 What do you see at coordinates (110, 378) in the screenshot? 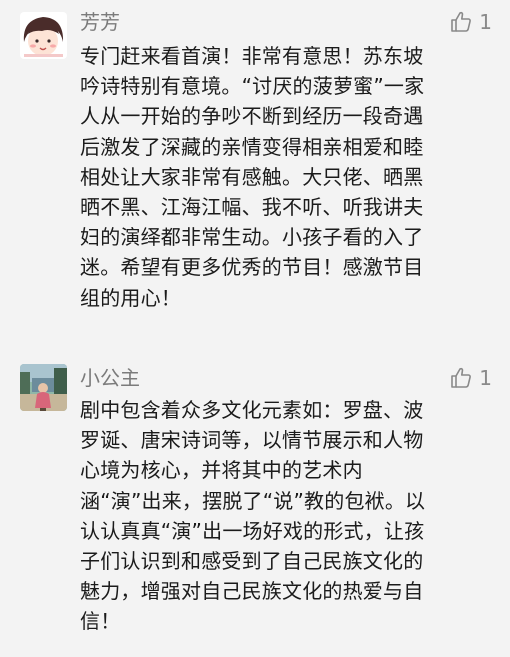
I see `comment-username: 小公主` at bounding box center [110, 378].